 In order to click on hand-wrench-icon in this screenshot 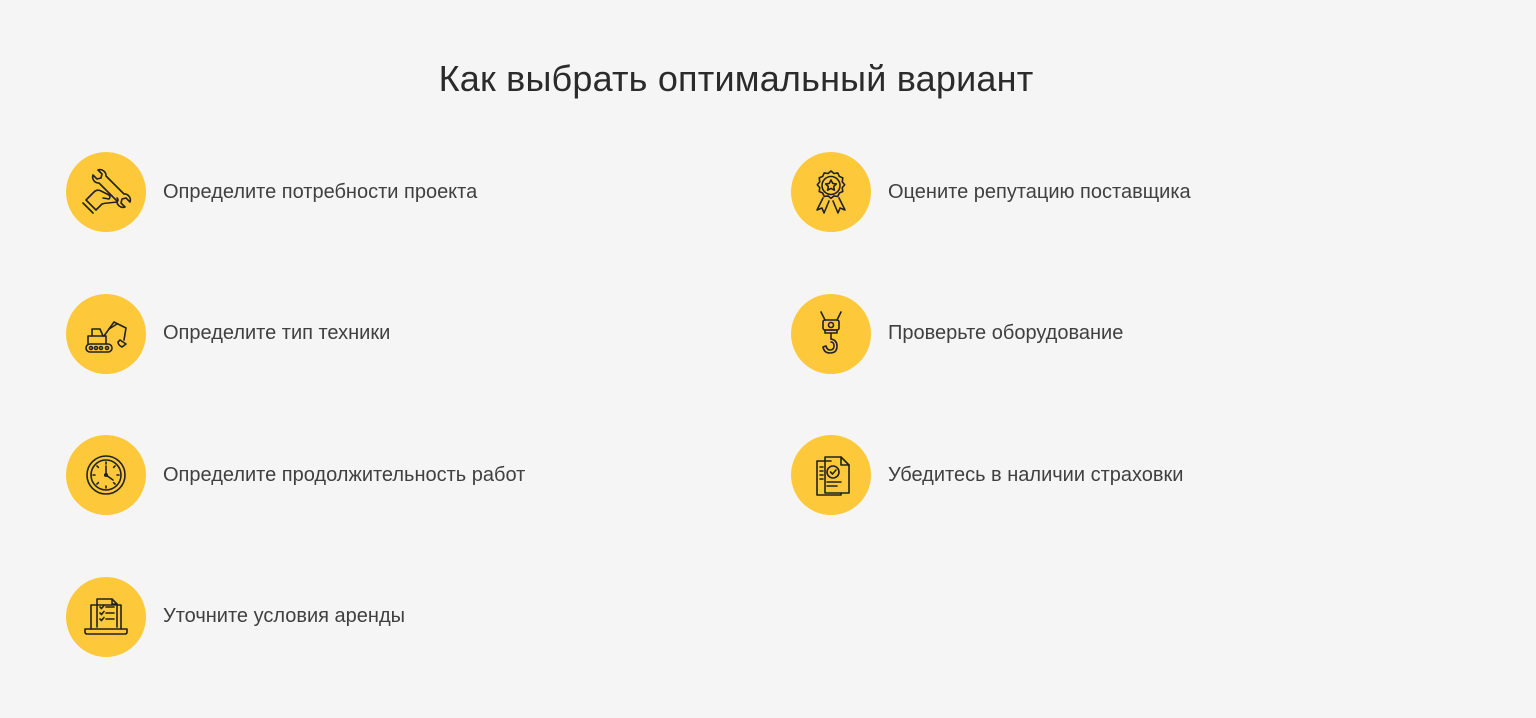, I will do `click(106, 192)`.